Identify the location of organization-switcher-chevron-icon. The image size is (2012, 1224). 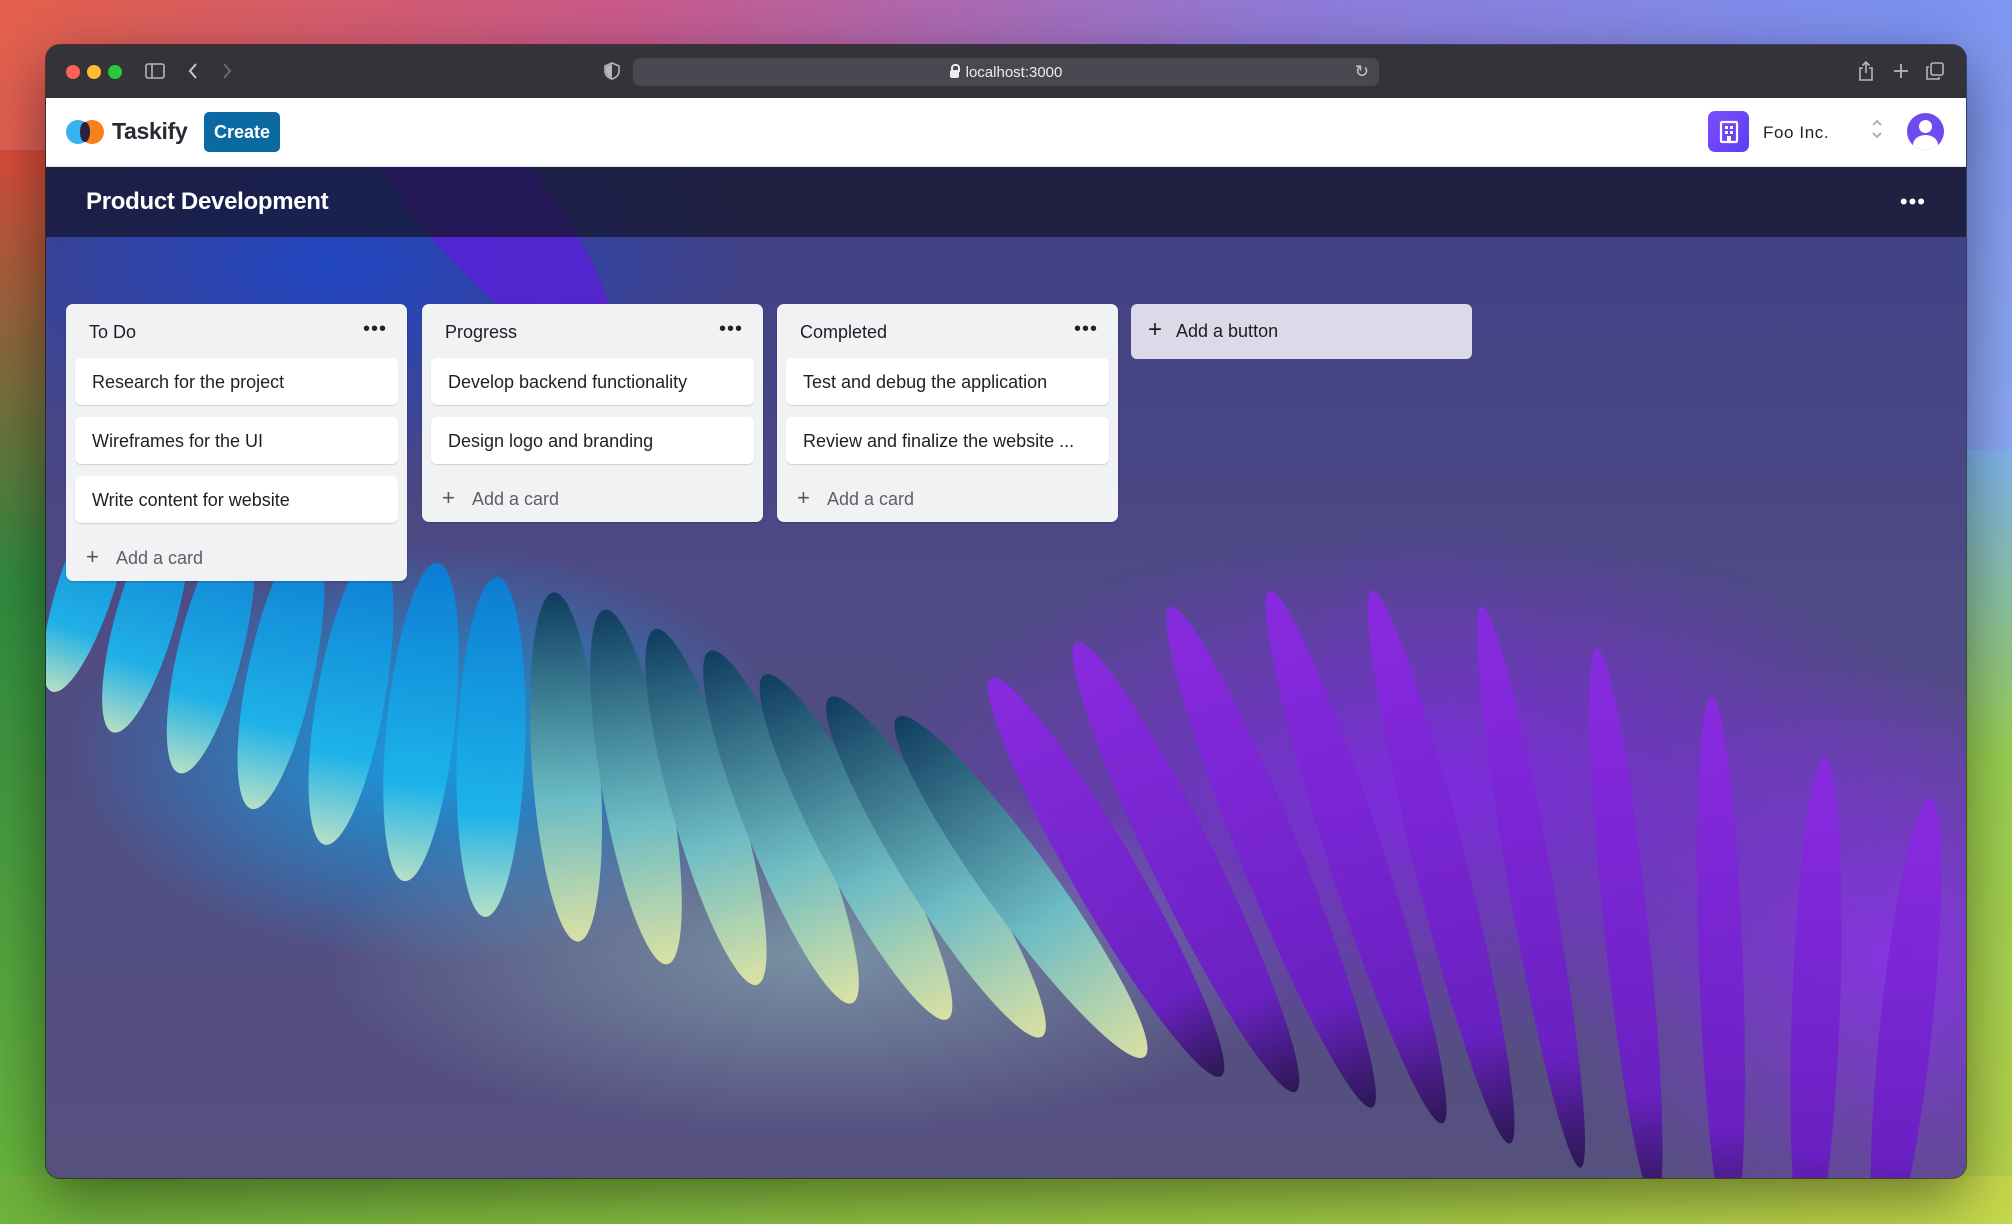
(1877, 131).